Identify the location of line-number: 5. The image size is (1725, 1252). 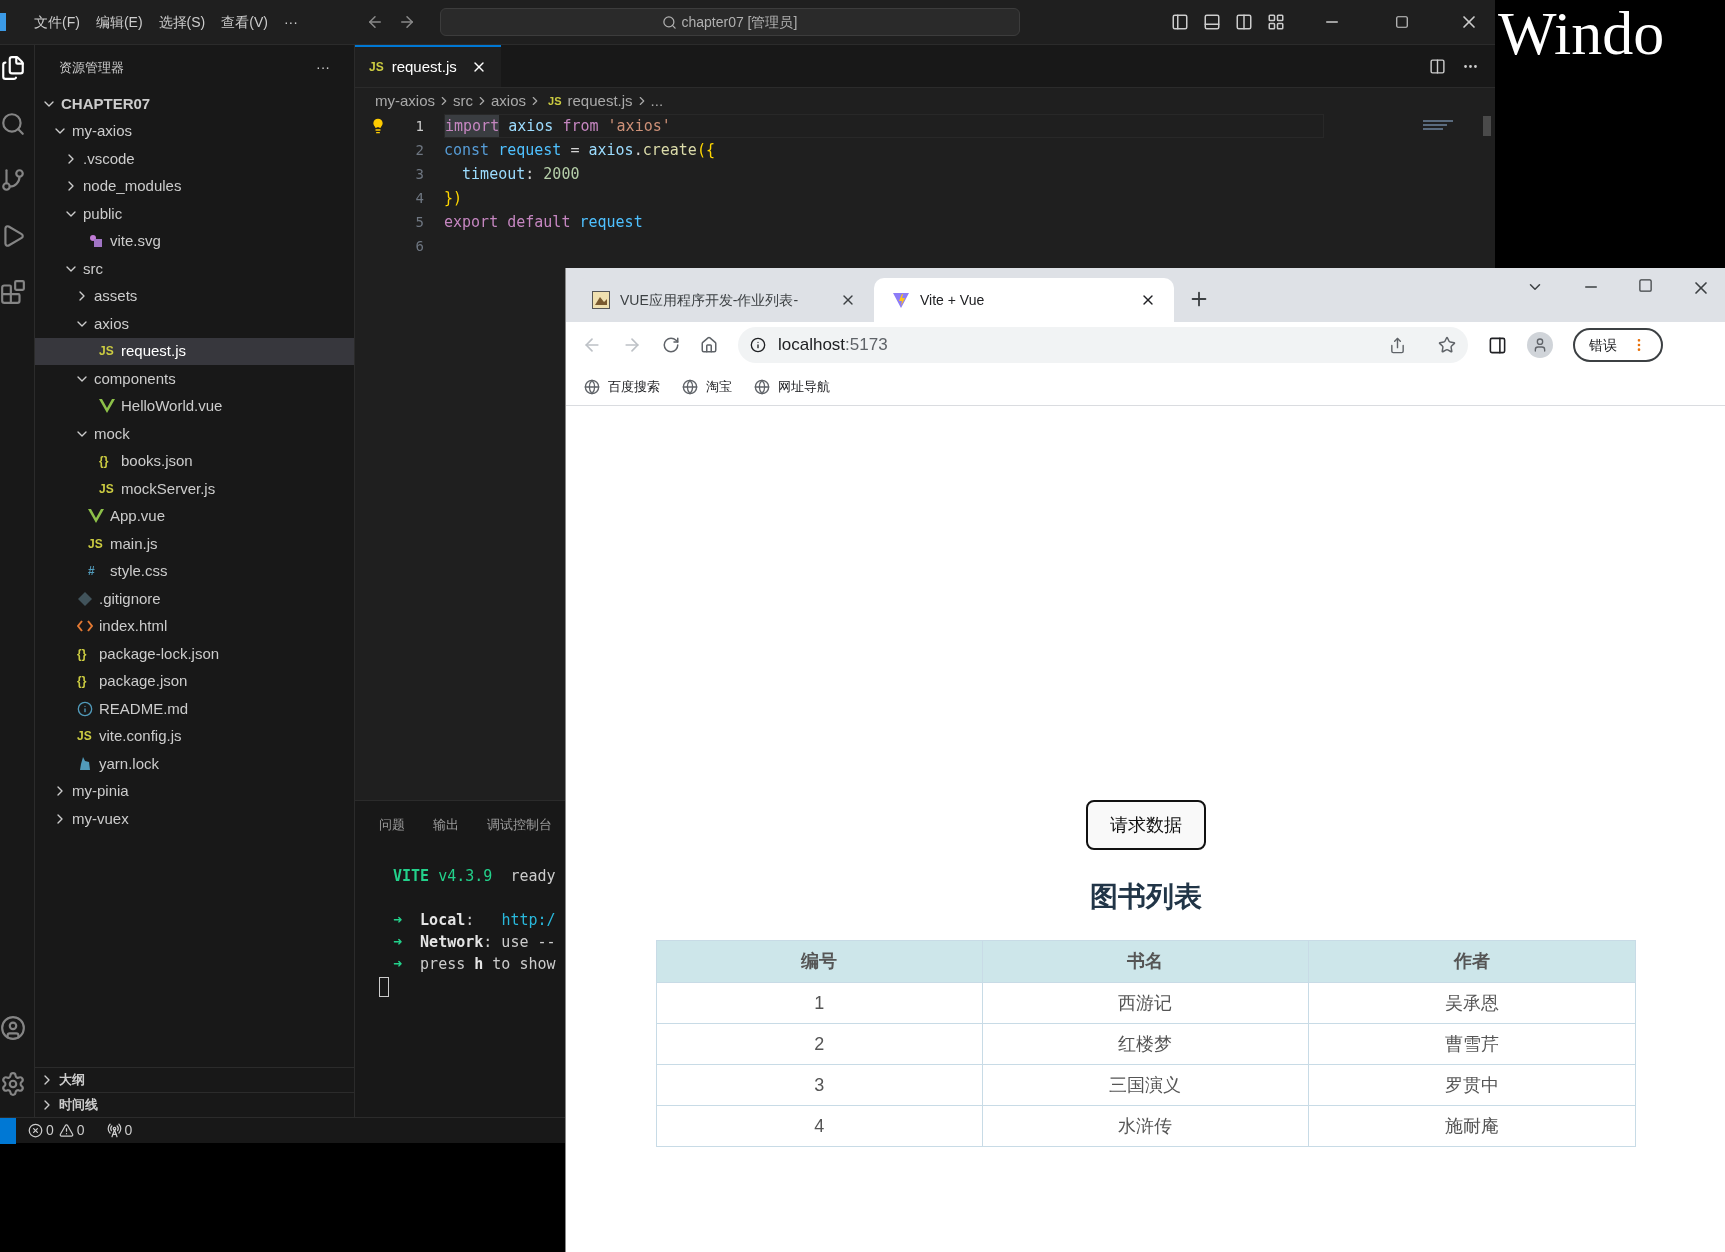
(419, 222).